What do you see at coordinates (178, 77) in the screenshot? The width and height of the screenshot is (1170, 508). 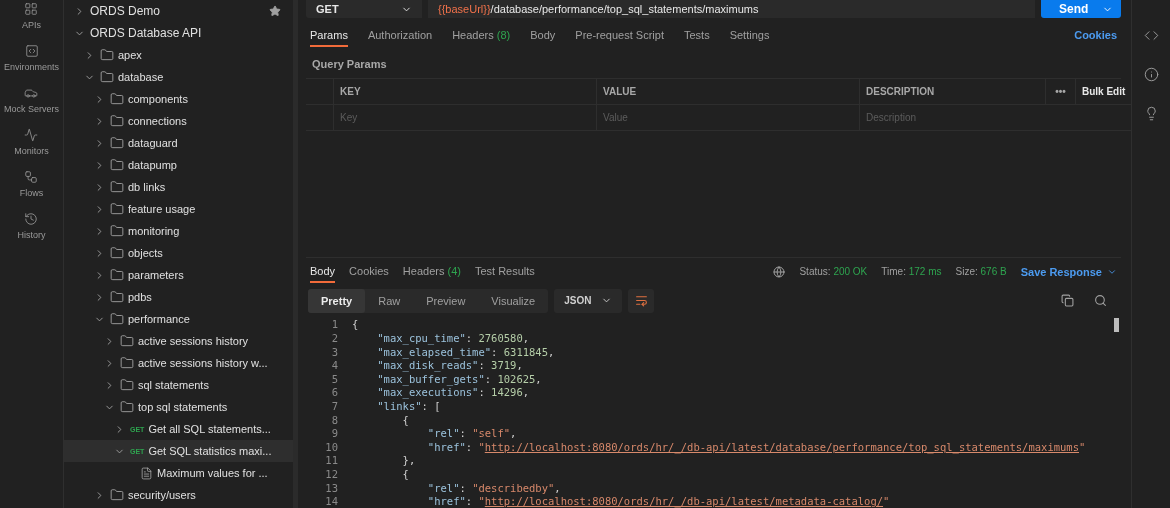 I see `tree-item: database` at bounding box center [178, 77].